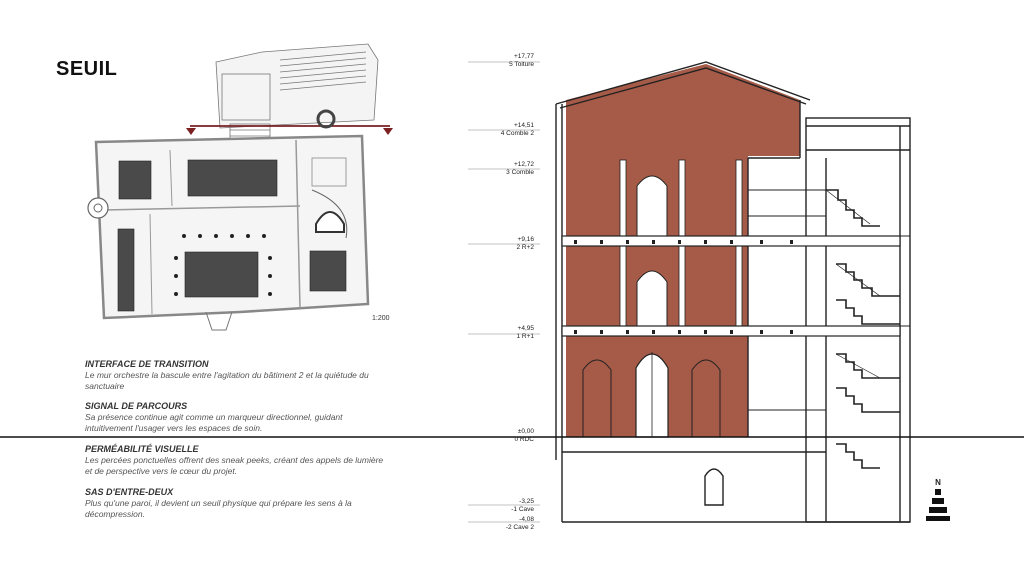 The width and height of the screenshot is (1024, 575). Describe the element at coordinates (501, 524) in the screenshot. I see `level-cave-2: -4,08 -2 Cave 2` at that location.